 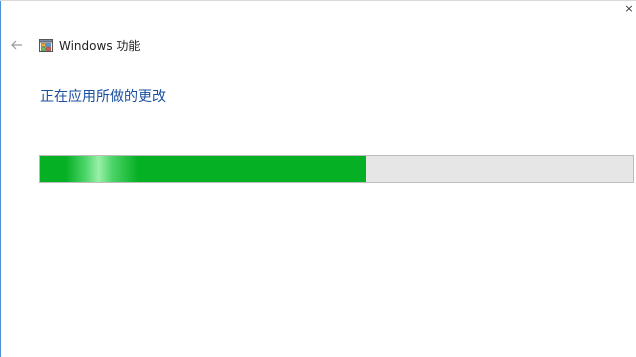 I want to click on progress-bar-fill, so click(x=203, y=169).